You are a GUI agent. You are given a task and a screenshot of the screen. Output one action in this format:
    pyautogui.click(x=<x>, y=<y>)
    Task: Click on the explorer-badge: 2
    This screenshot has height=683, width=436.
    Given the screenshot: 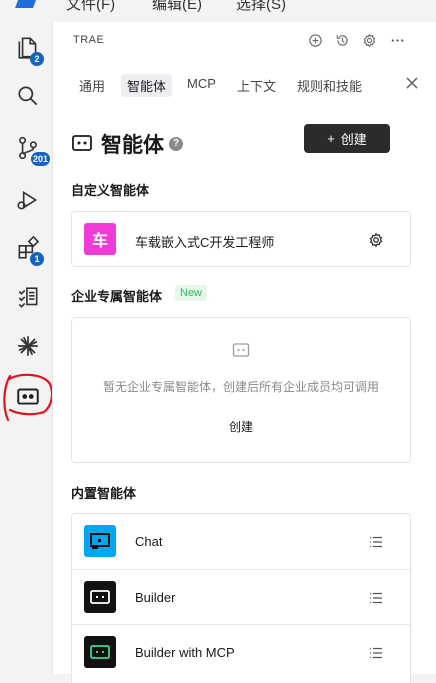 What is the action you would take?
    pyautogui.click(x=37, y=59)
    